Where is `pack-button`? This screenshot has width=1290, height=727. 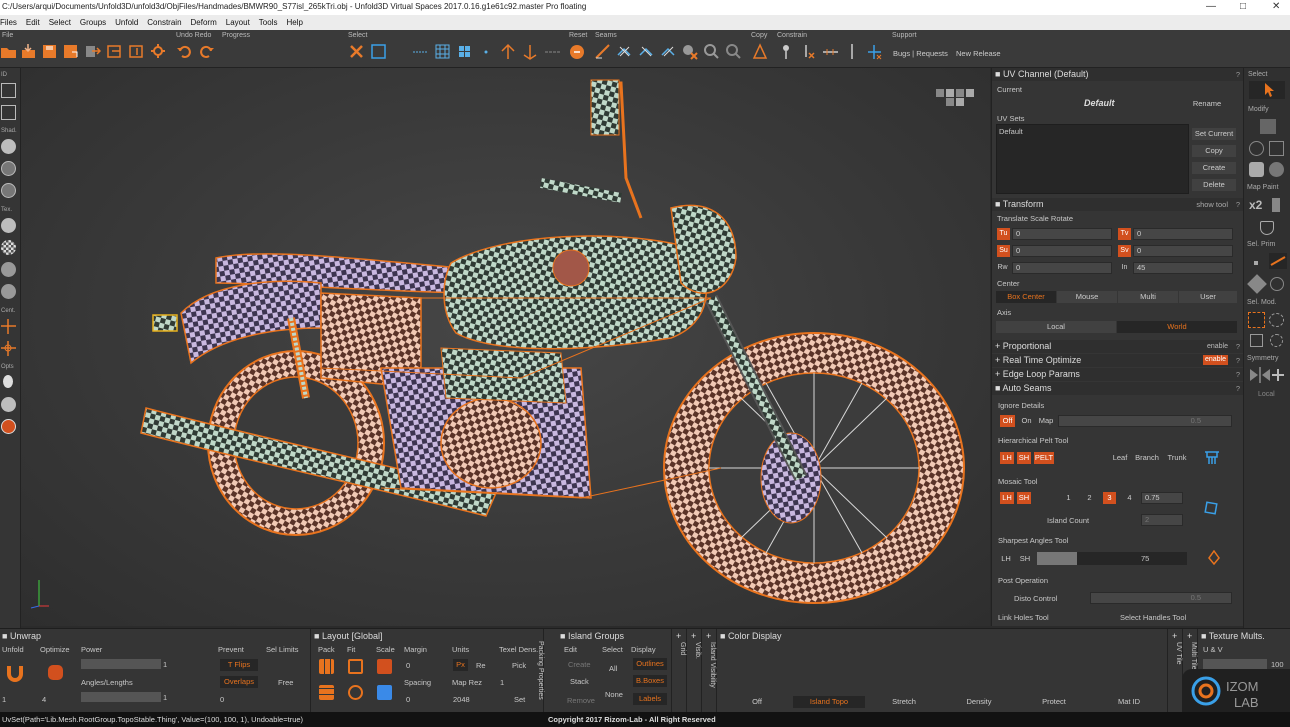 pack-button is located at coordinates (326, 666).